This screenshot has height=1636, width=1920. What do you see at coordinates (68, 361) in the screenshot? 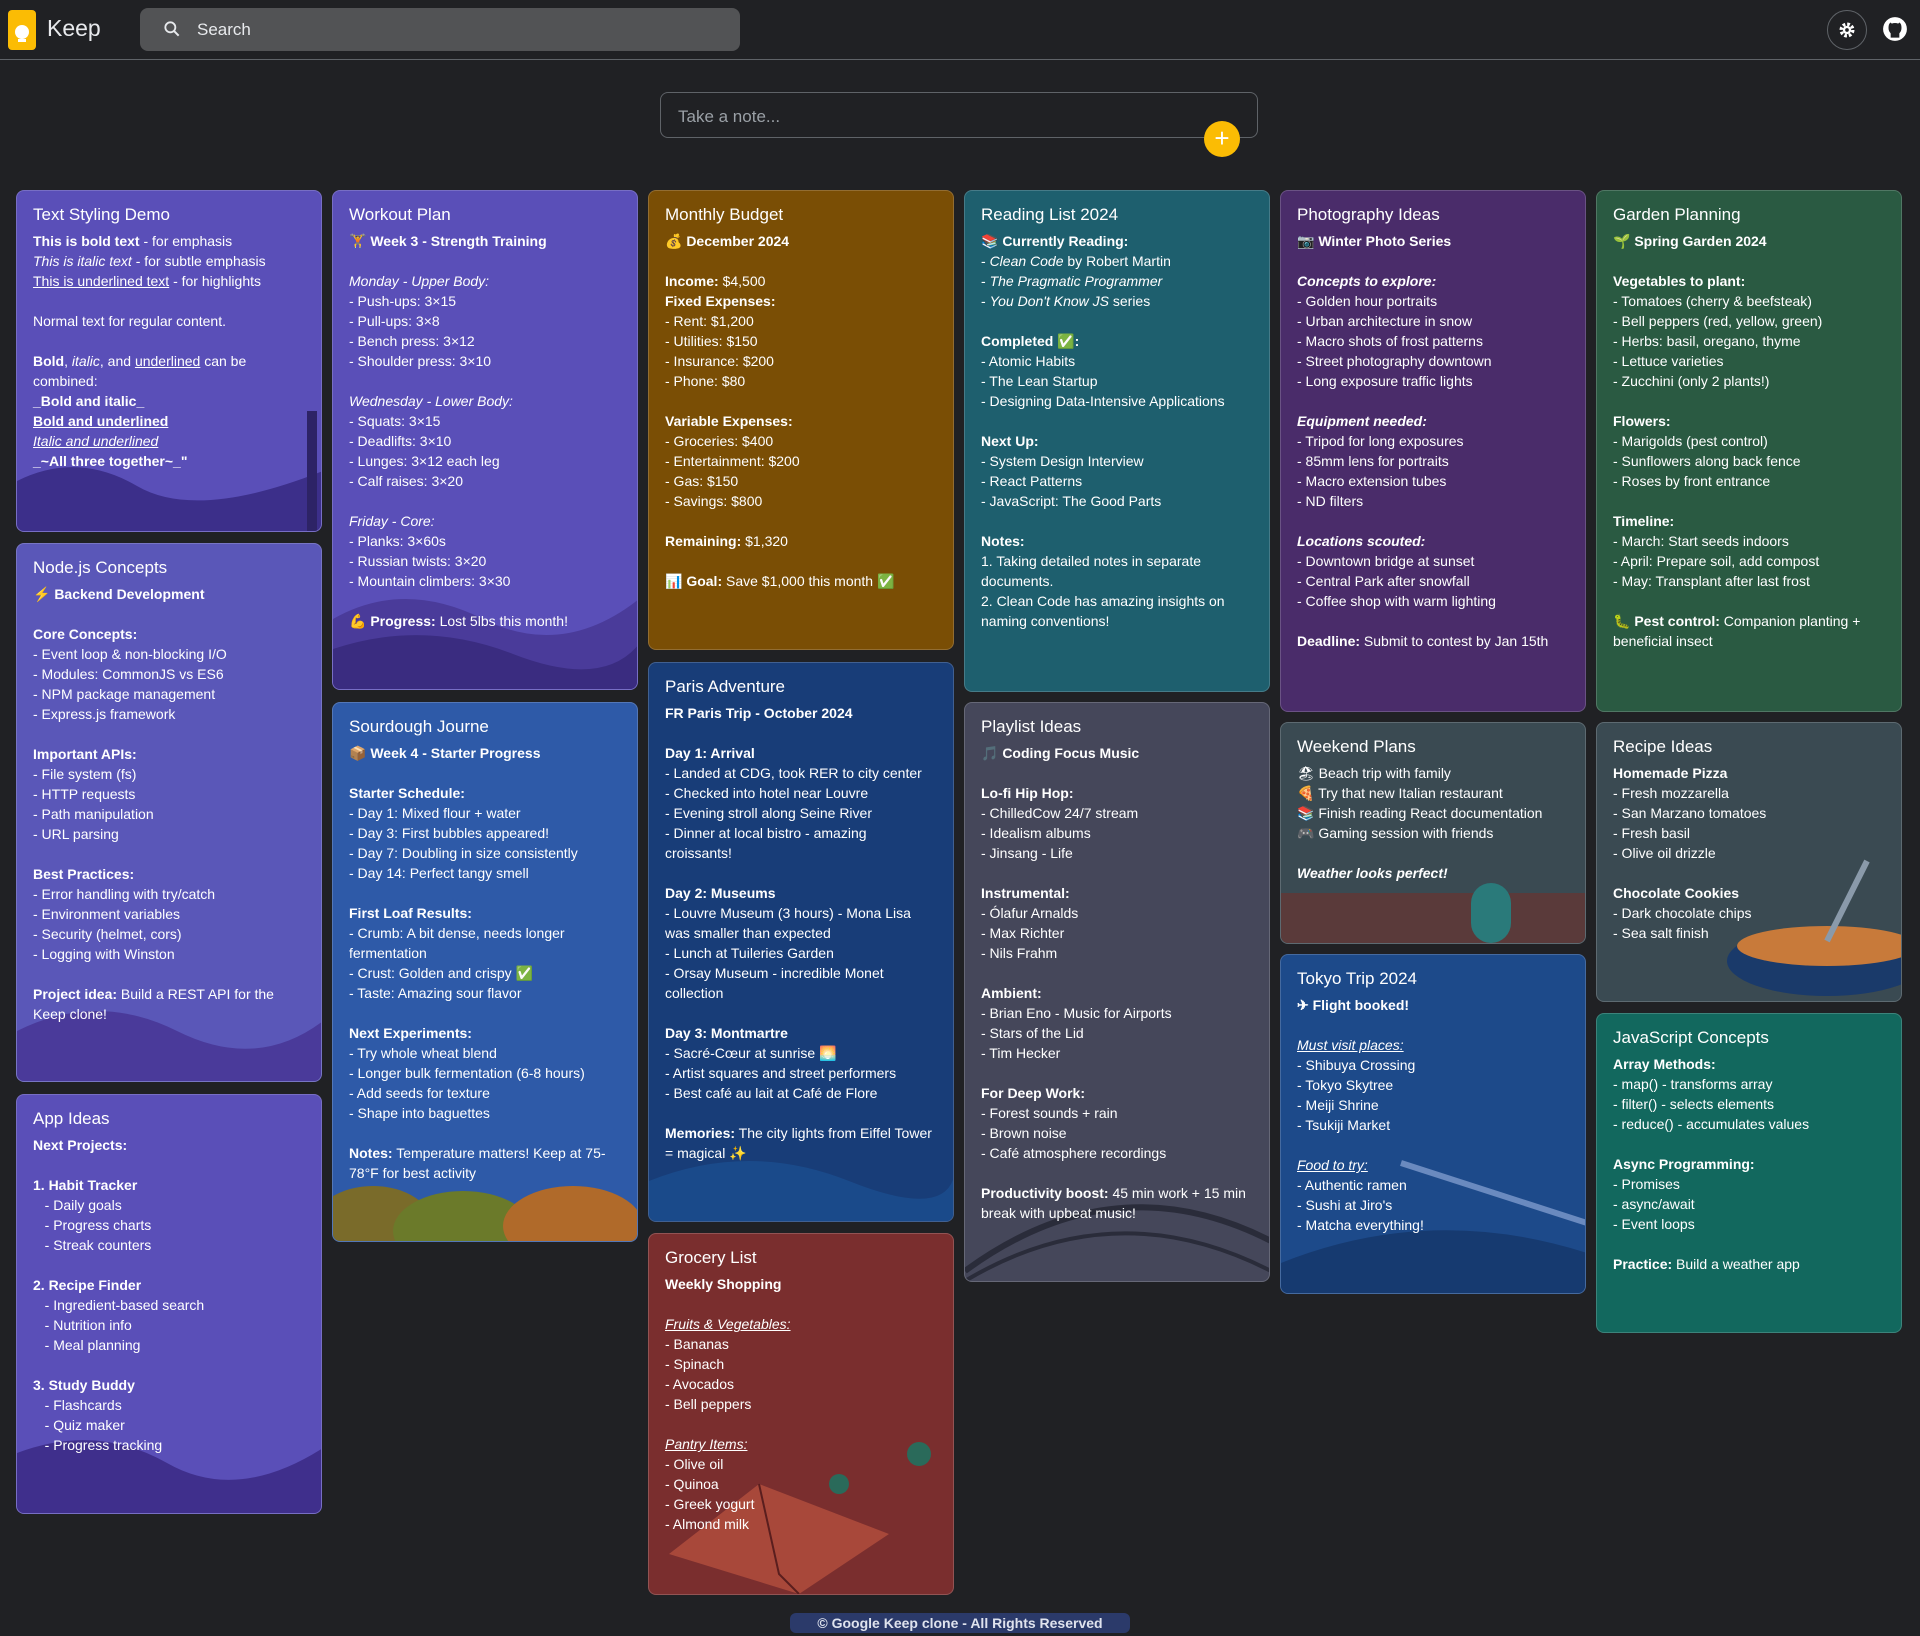
I see `note-text: ,` at bounding box center [68, 361].